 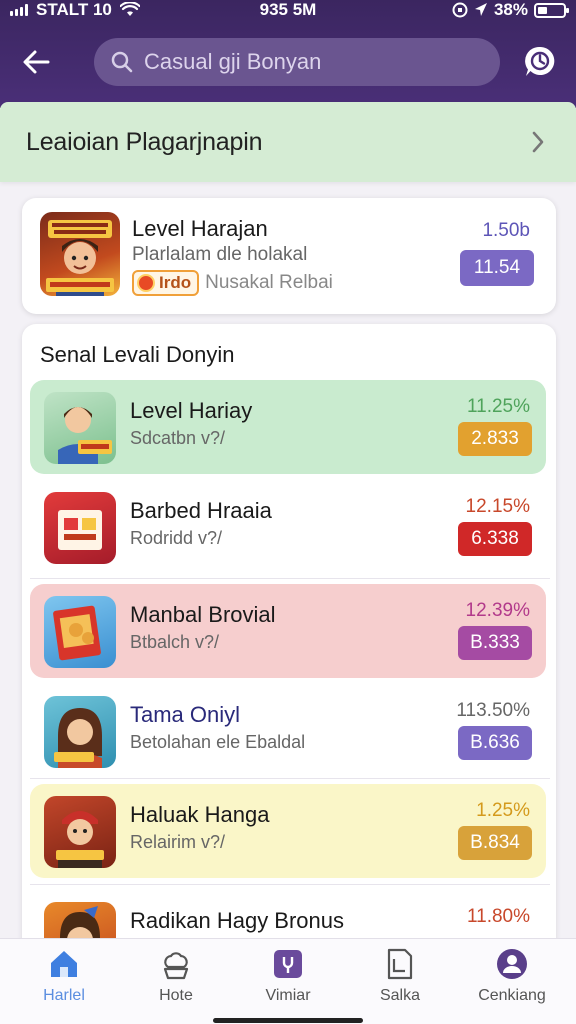 What do you see at coordinates (288, 995) in the screenshot?
I see `nav-label: Vimiar` at bounding box center [288, 995].